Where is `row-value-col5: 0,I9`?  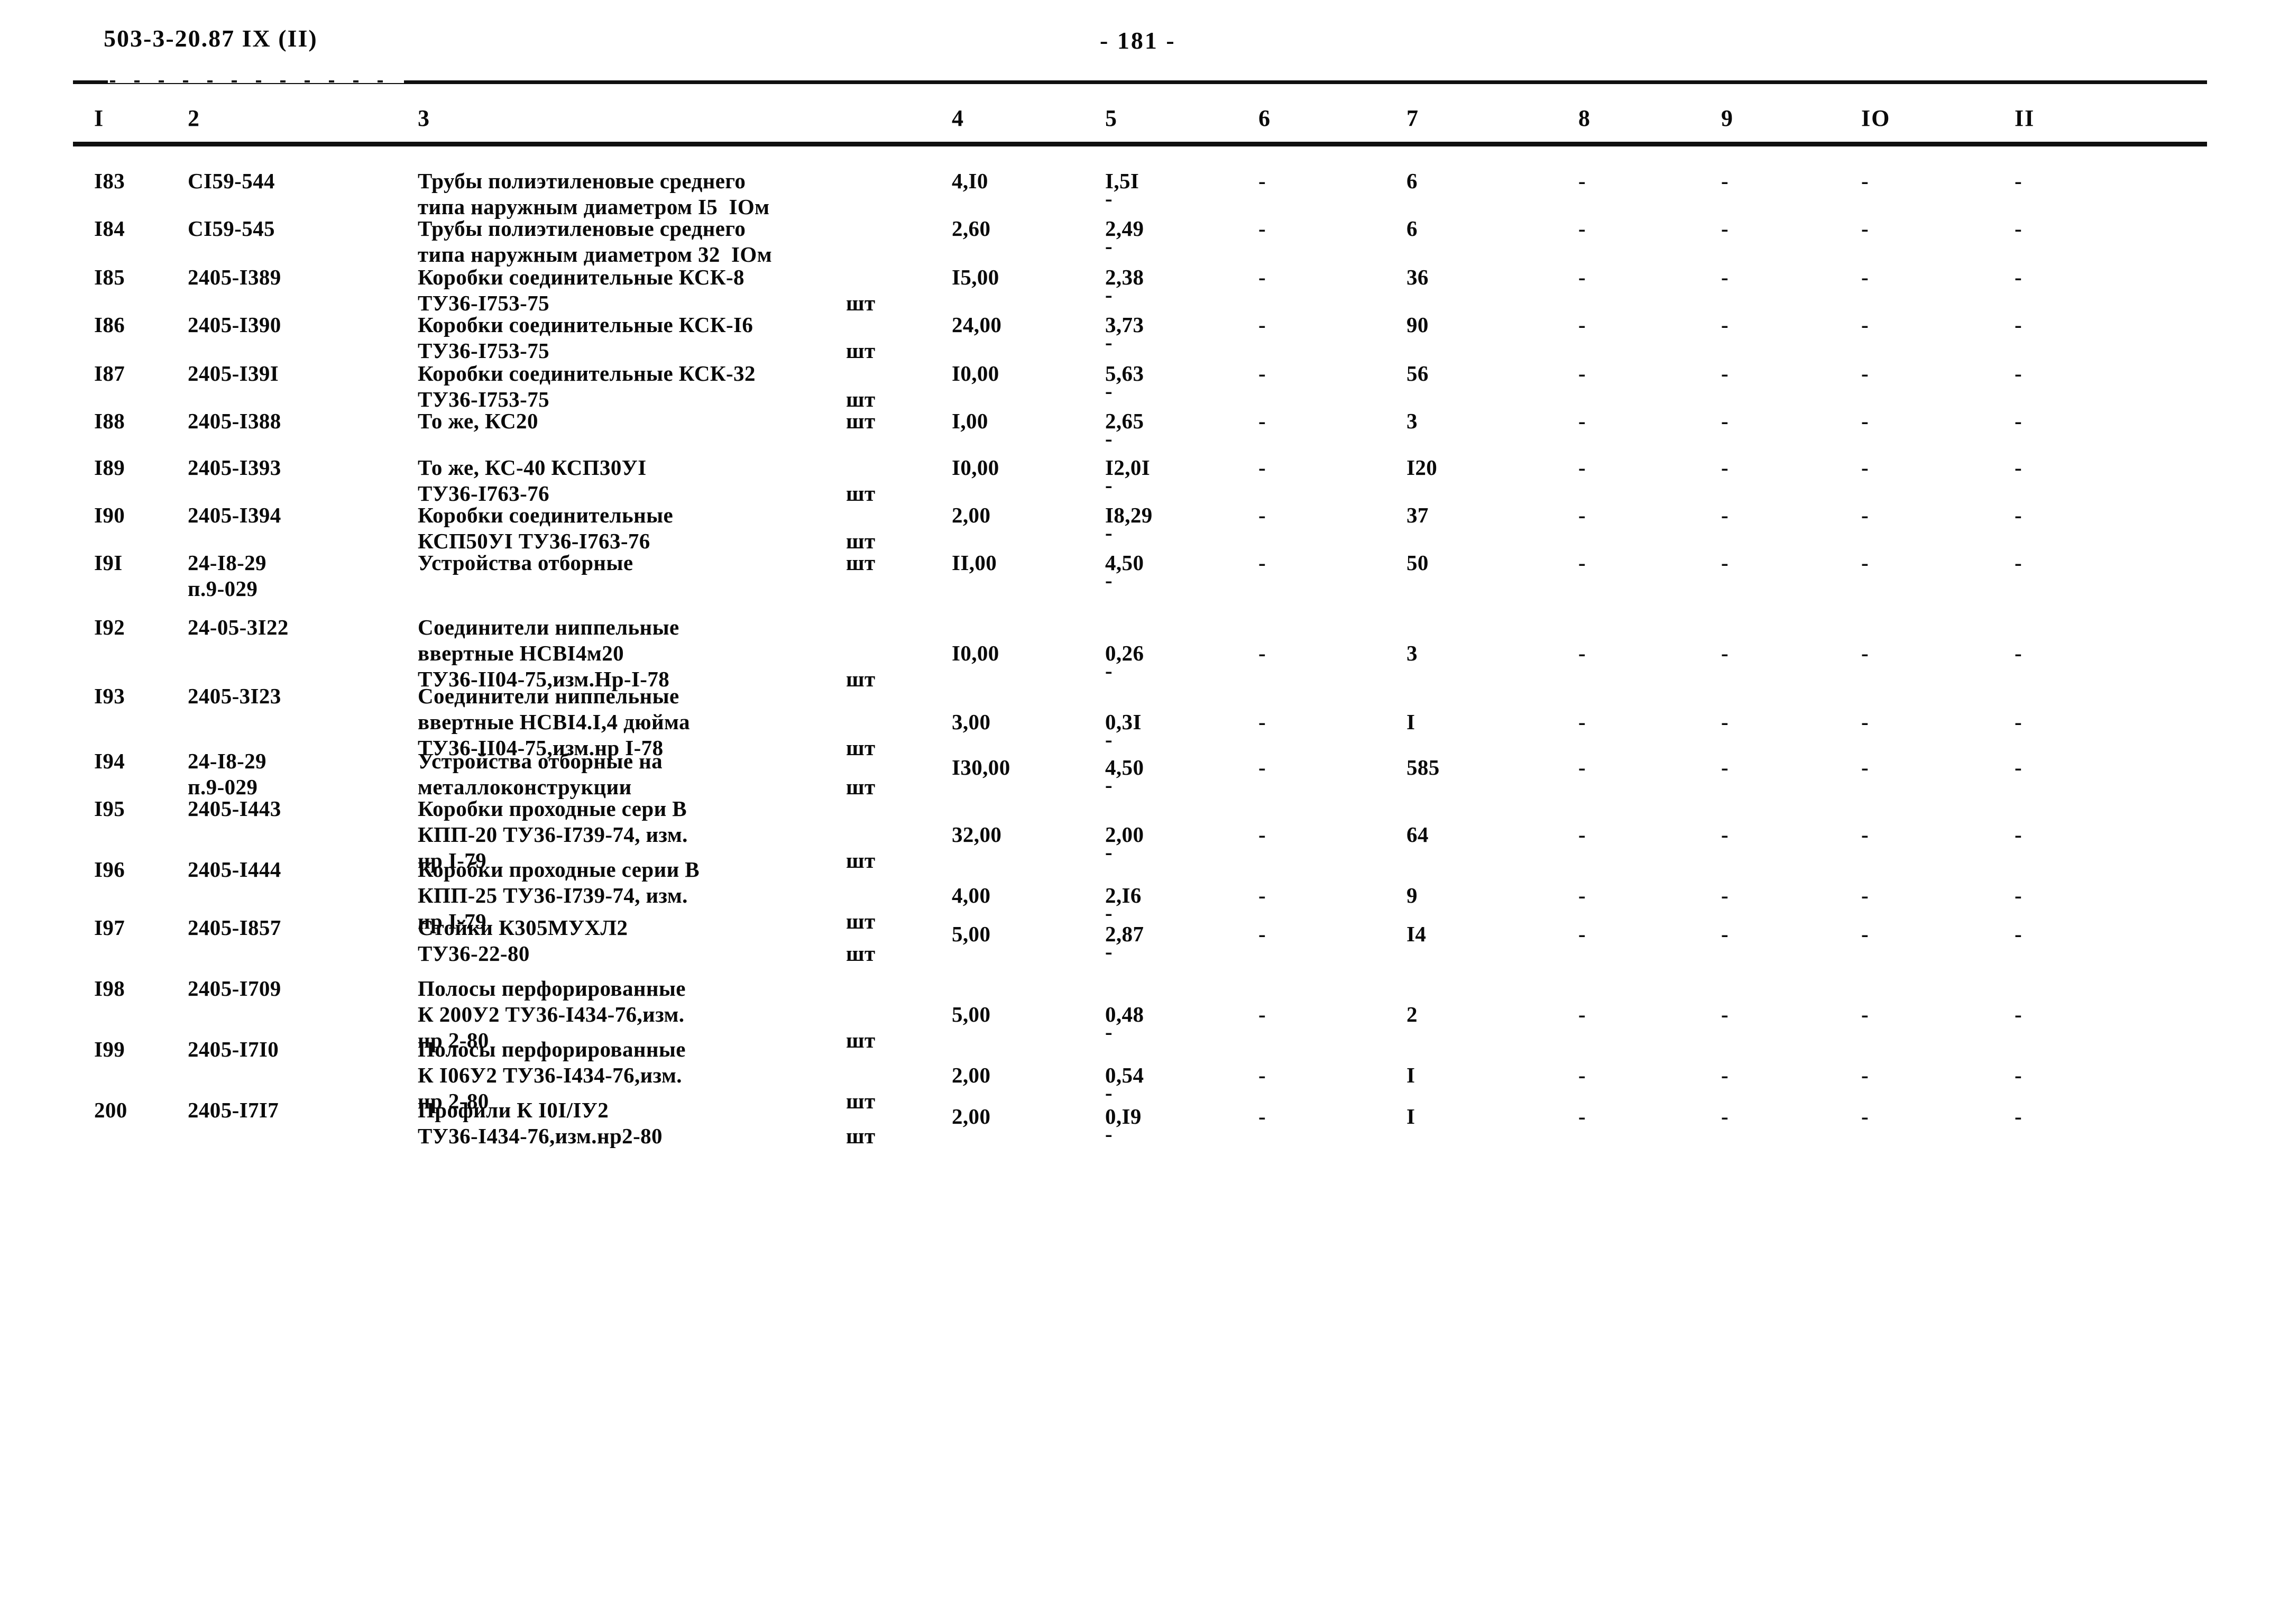 row-value-col5: 0,I9 is located at coordinates (1124, 1116).